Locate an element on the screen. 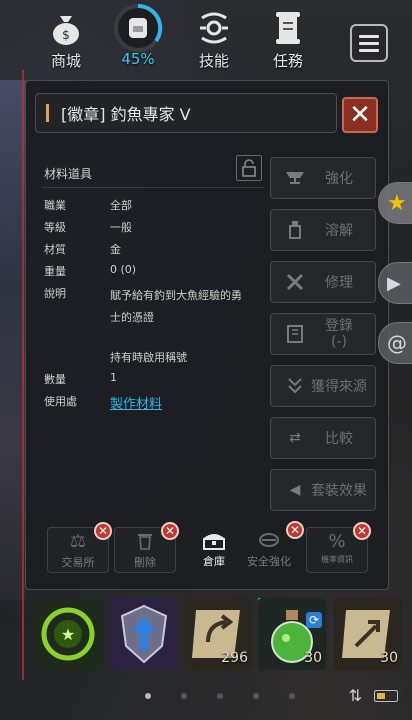  shop-label: 商城 is located at coordinates (65, 61).